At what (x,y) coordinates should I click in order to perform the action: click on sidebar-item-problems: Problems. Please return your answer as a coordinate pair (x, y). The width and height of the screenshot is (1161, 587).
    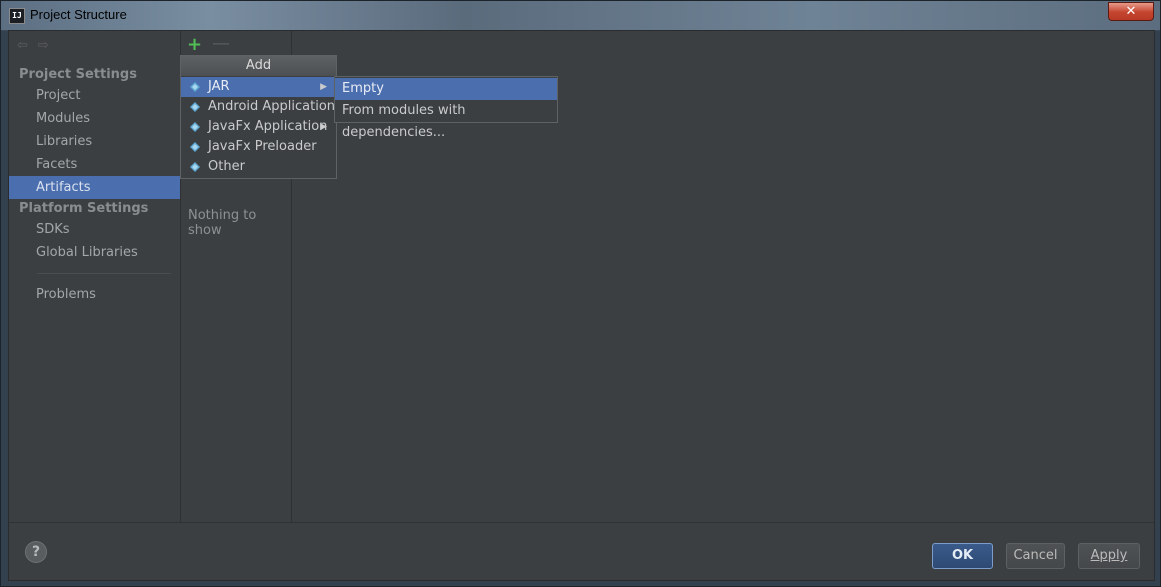
    Looking at the image, I should click on (94, 294).